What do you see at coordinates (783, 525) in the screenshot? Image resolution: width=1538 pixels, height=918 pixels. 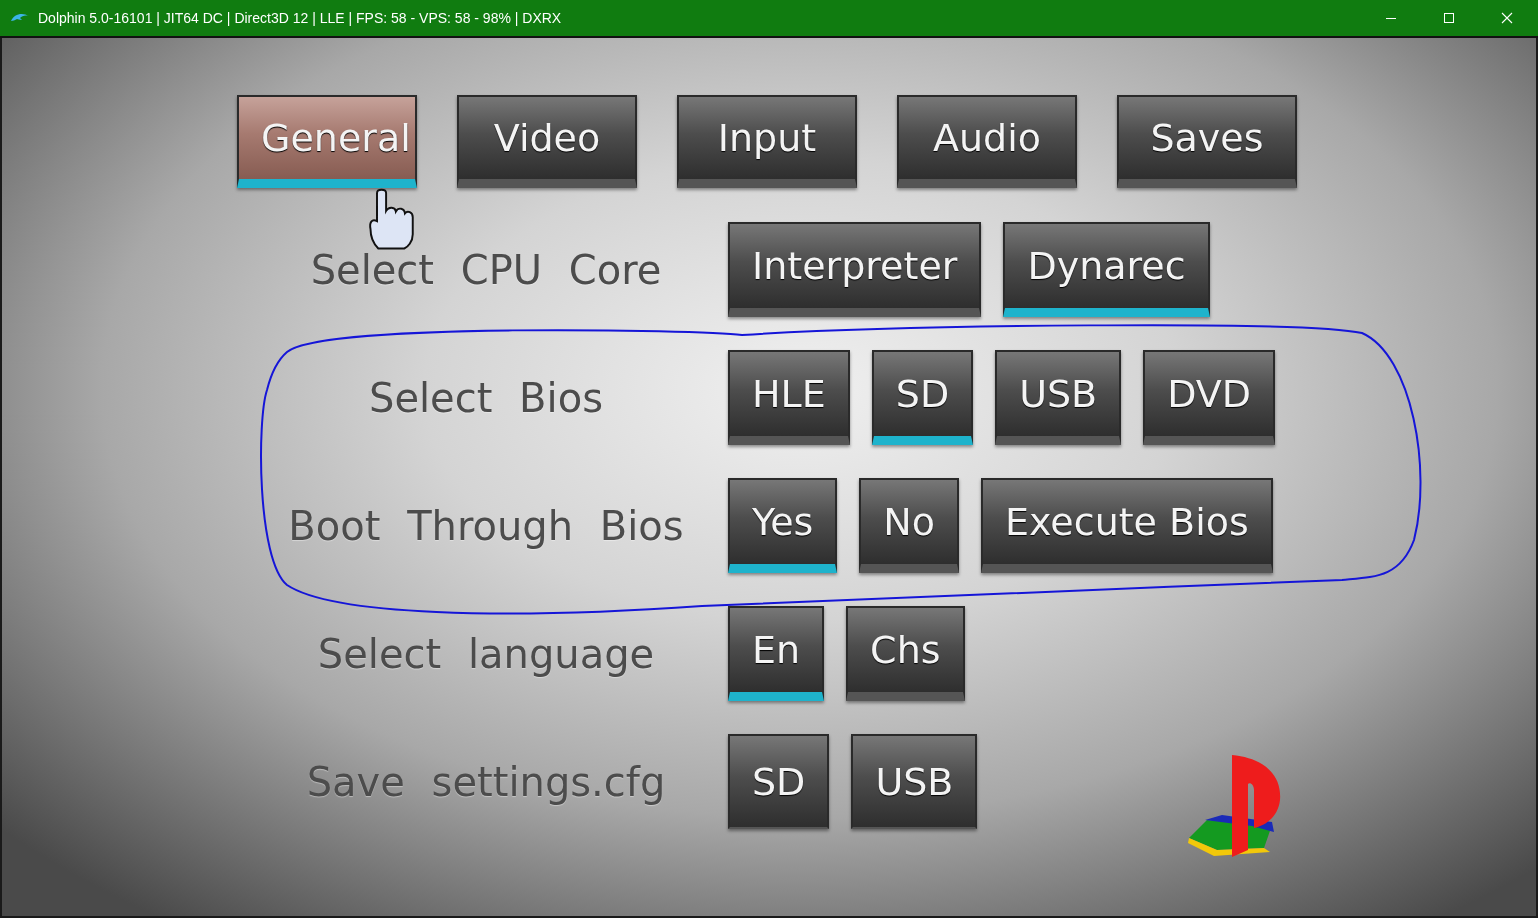 I see `option-button: Yes` at bounding box center [783, 525].